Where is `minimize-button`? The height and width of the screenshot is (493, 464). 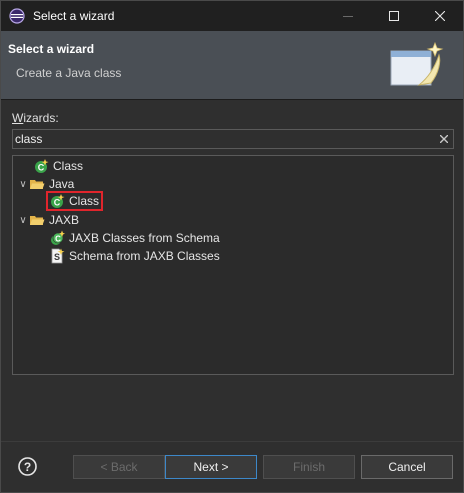 minimize-button is located at coordinates (348, 16).